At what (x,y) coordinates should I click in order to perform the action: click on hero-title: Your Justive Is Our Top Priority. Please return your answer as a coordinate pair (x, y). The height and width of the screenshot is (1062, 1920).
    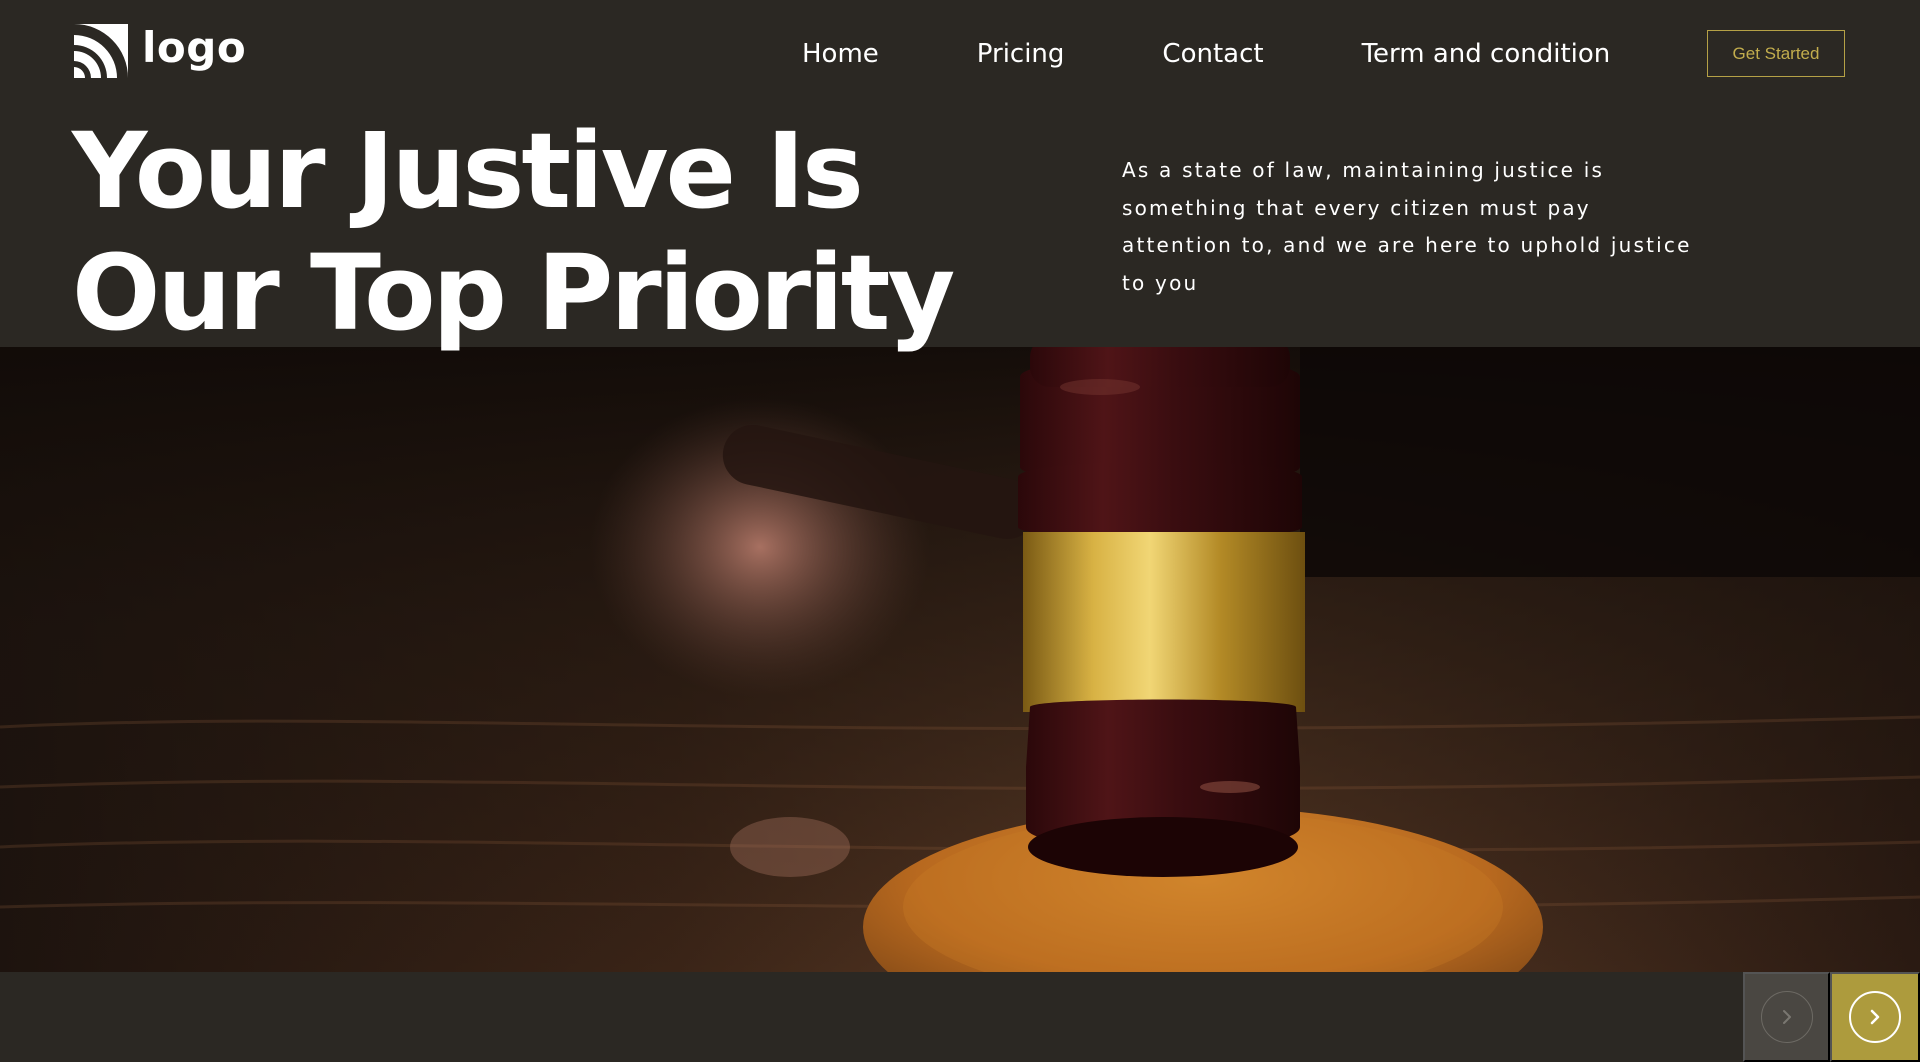
    Looking at the image, I should click on (522, 232).